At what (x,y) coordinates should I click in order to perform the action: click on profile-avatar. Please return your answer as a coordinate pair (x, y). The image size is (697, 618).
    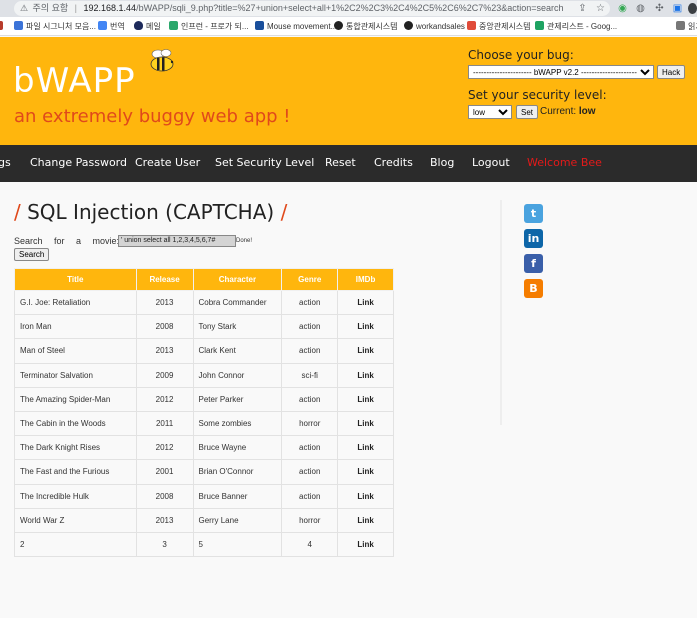
    Looking at the image, I should click on (692, 8).